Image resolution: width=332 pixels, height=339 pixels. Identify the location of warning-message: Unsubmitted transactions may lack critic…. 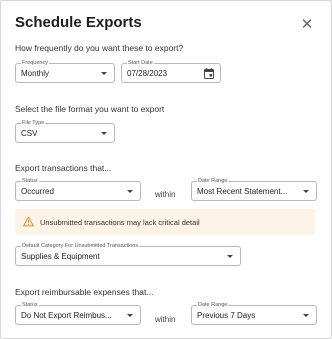
(120, 222).